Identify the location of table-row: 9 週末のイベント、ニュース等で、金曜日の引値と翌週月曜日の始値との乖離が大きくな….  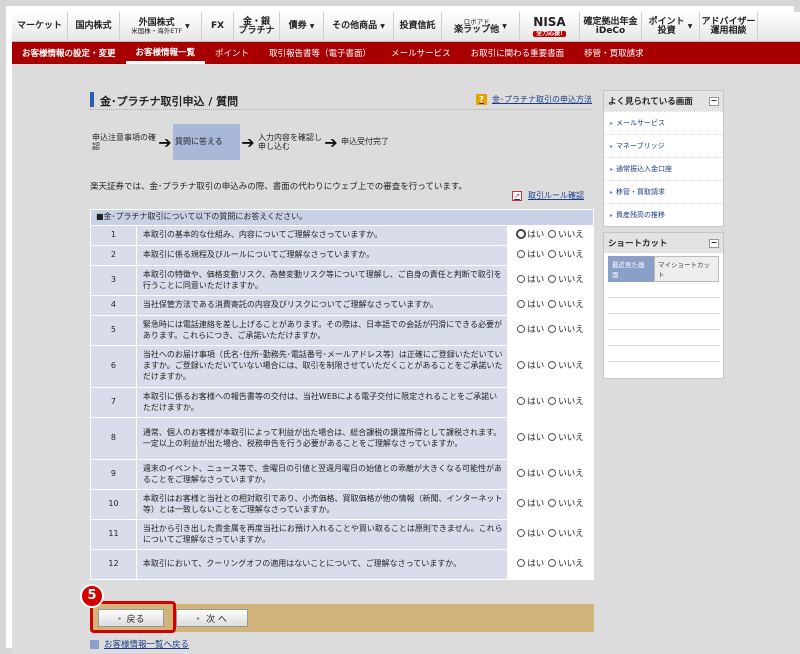
(342, 474).